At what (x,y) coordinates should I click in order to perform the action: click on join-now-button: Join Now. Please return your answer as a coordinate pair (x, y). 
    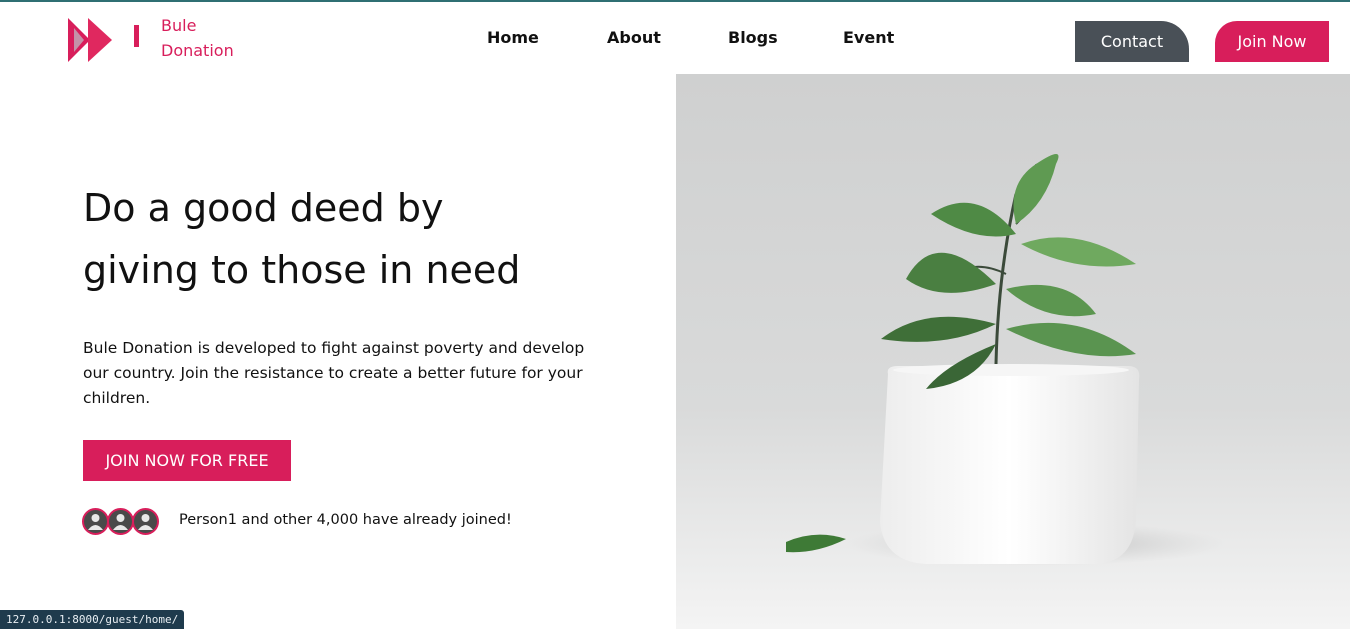
    Looking at the image, I should click on (1272, 41).